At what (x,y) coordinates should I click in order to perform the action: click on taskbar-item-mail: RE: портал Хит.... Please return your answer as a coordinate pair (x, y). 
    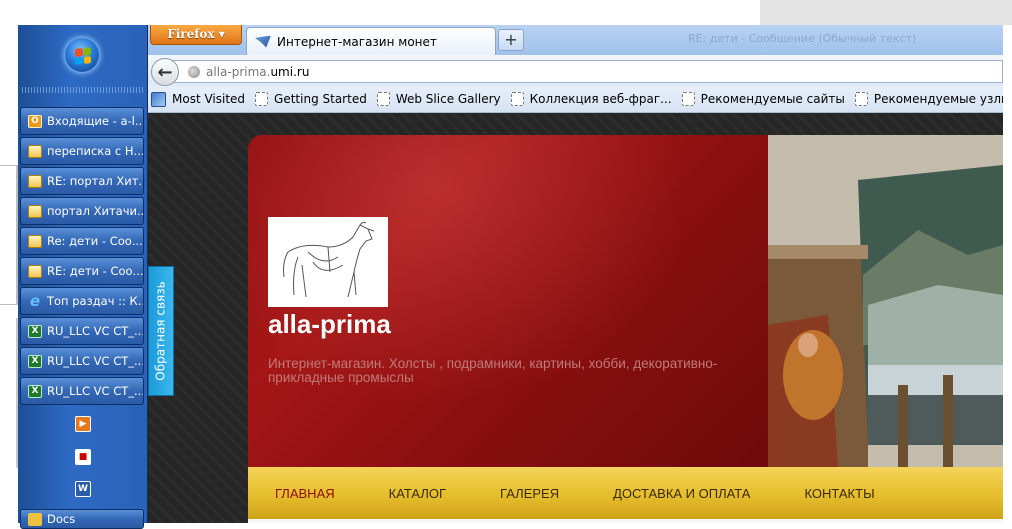
    Looking at the image, I should click on (82, 181).